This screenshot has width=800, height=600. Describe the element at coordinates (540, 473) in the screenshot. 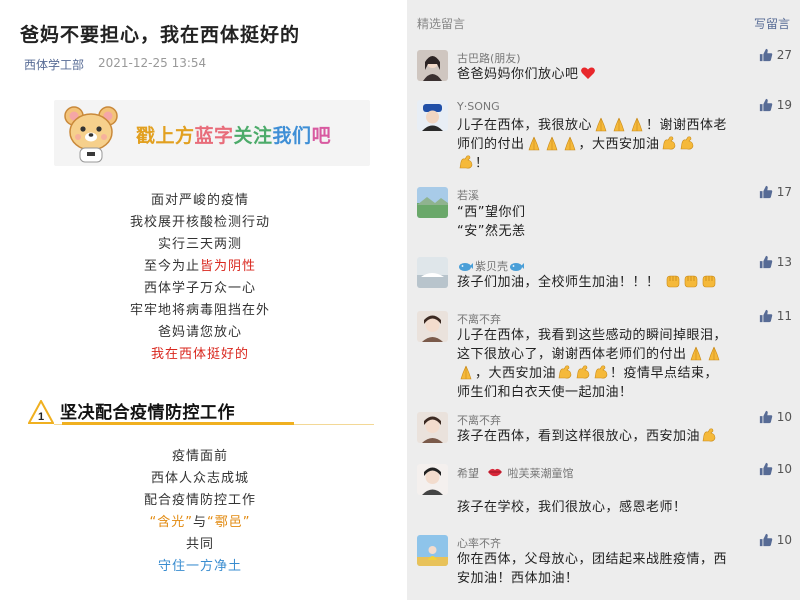

I see `comment-nickname-text: 啦芙莱潮童馆` at that location.